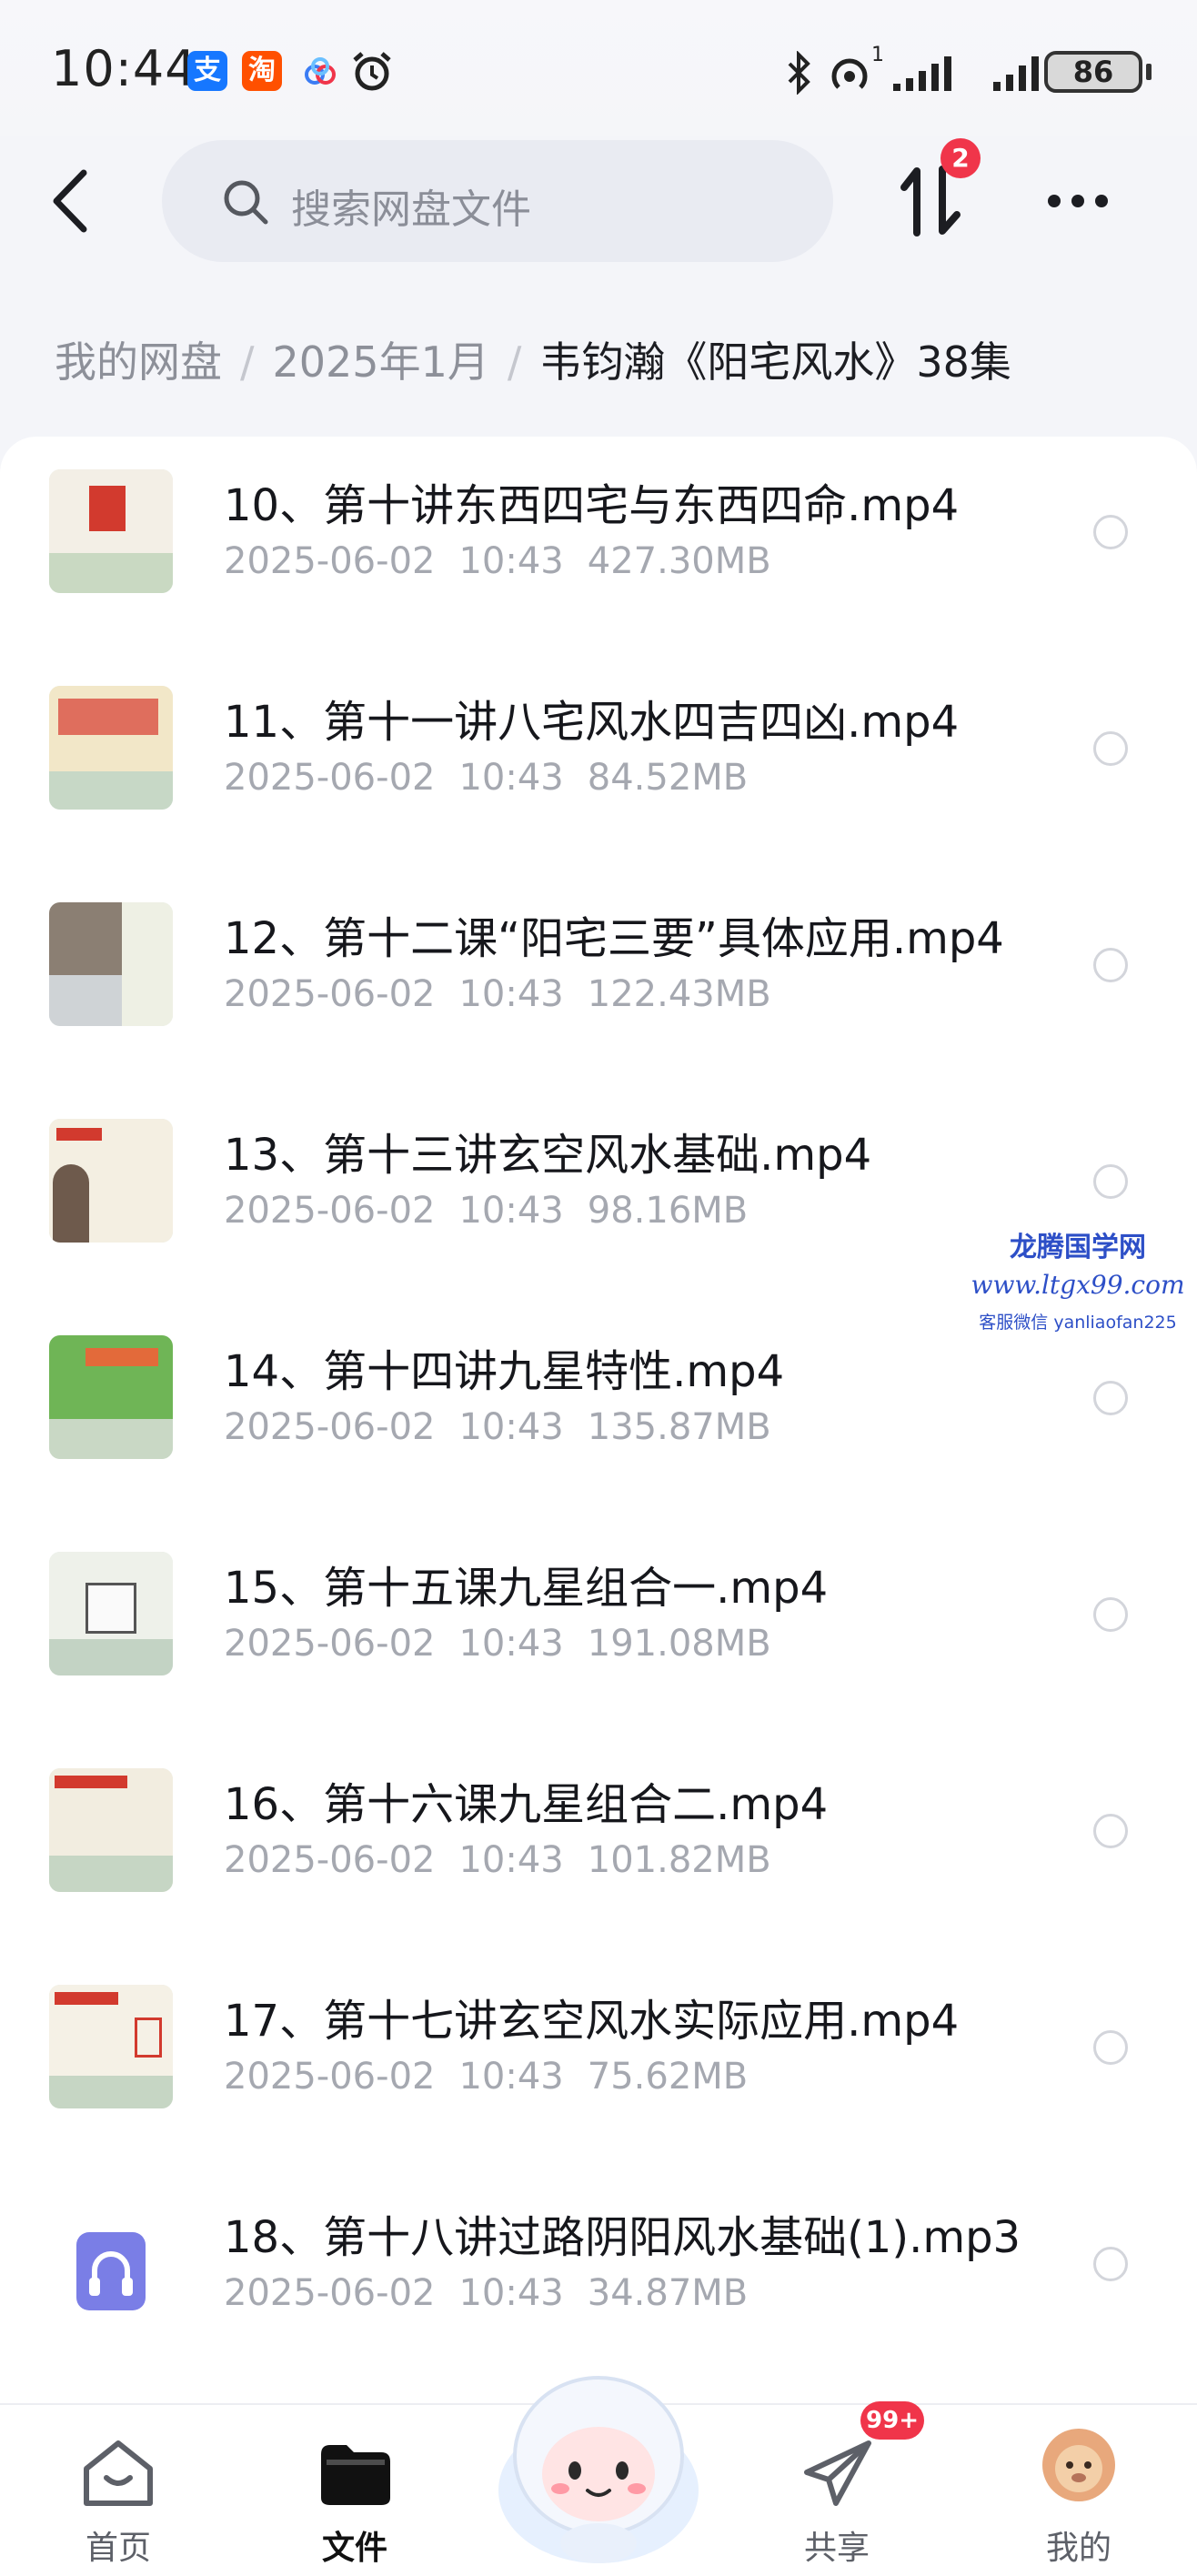  Describe the element at coordinates (668, 2293) in the screenshot. I see `file-size: 34.87MB` at that location.